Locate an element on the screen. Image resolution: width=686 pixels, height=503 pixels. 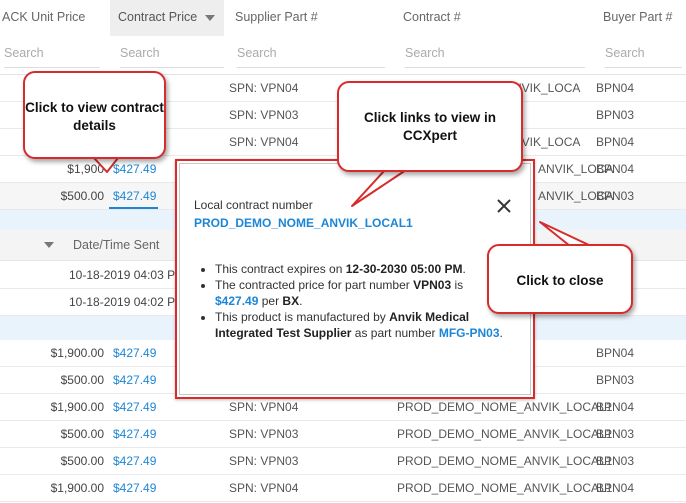
contract-number-link: PROD_DEMO_NOME_ANVIK_LOCAL1 is located at coordinates (303, 223).